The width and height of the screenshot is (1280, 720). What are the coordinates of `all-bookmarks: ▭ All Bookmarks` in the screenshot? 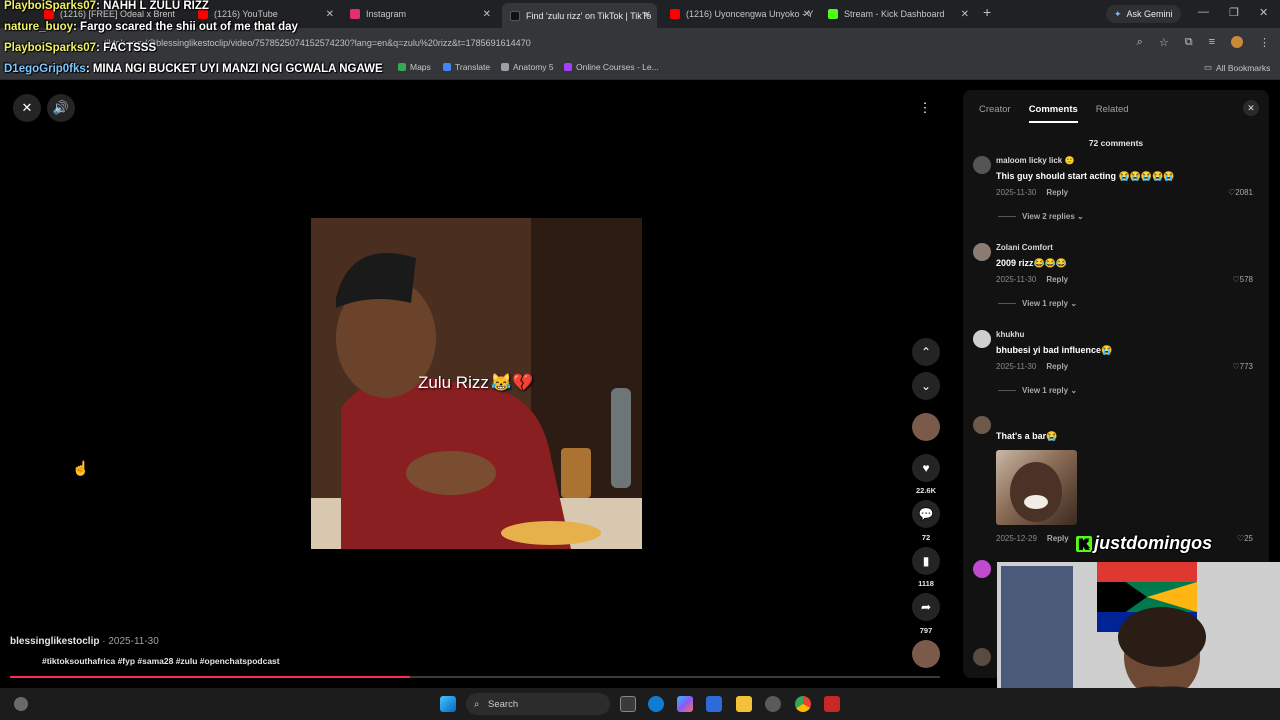 It's located at (1237, 67).